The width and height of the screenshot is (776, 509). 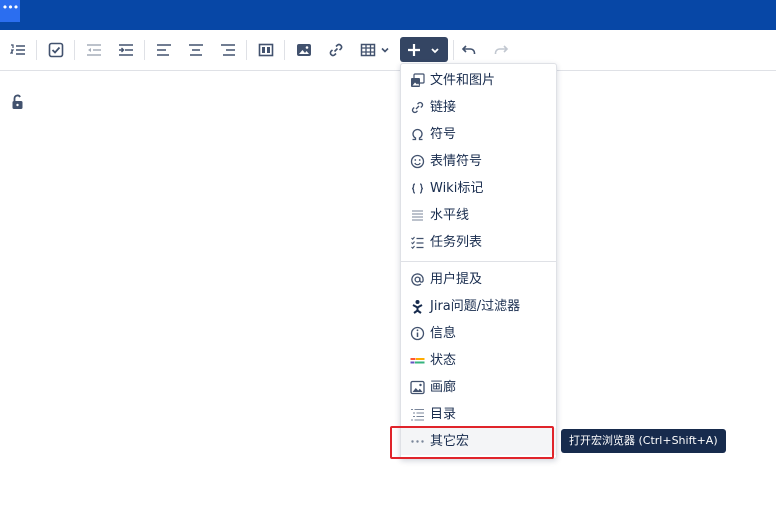 I want to click on redo-icon, so click(x=501, y=49).